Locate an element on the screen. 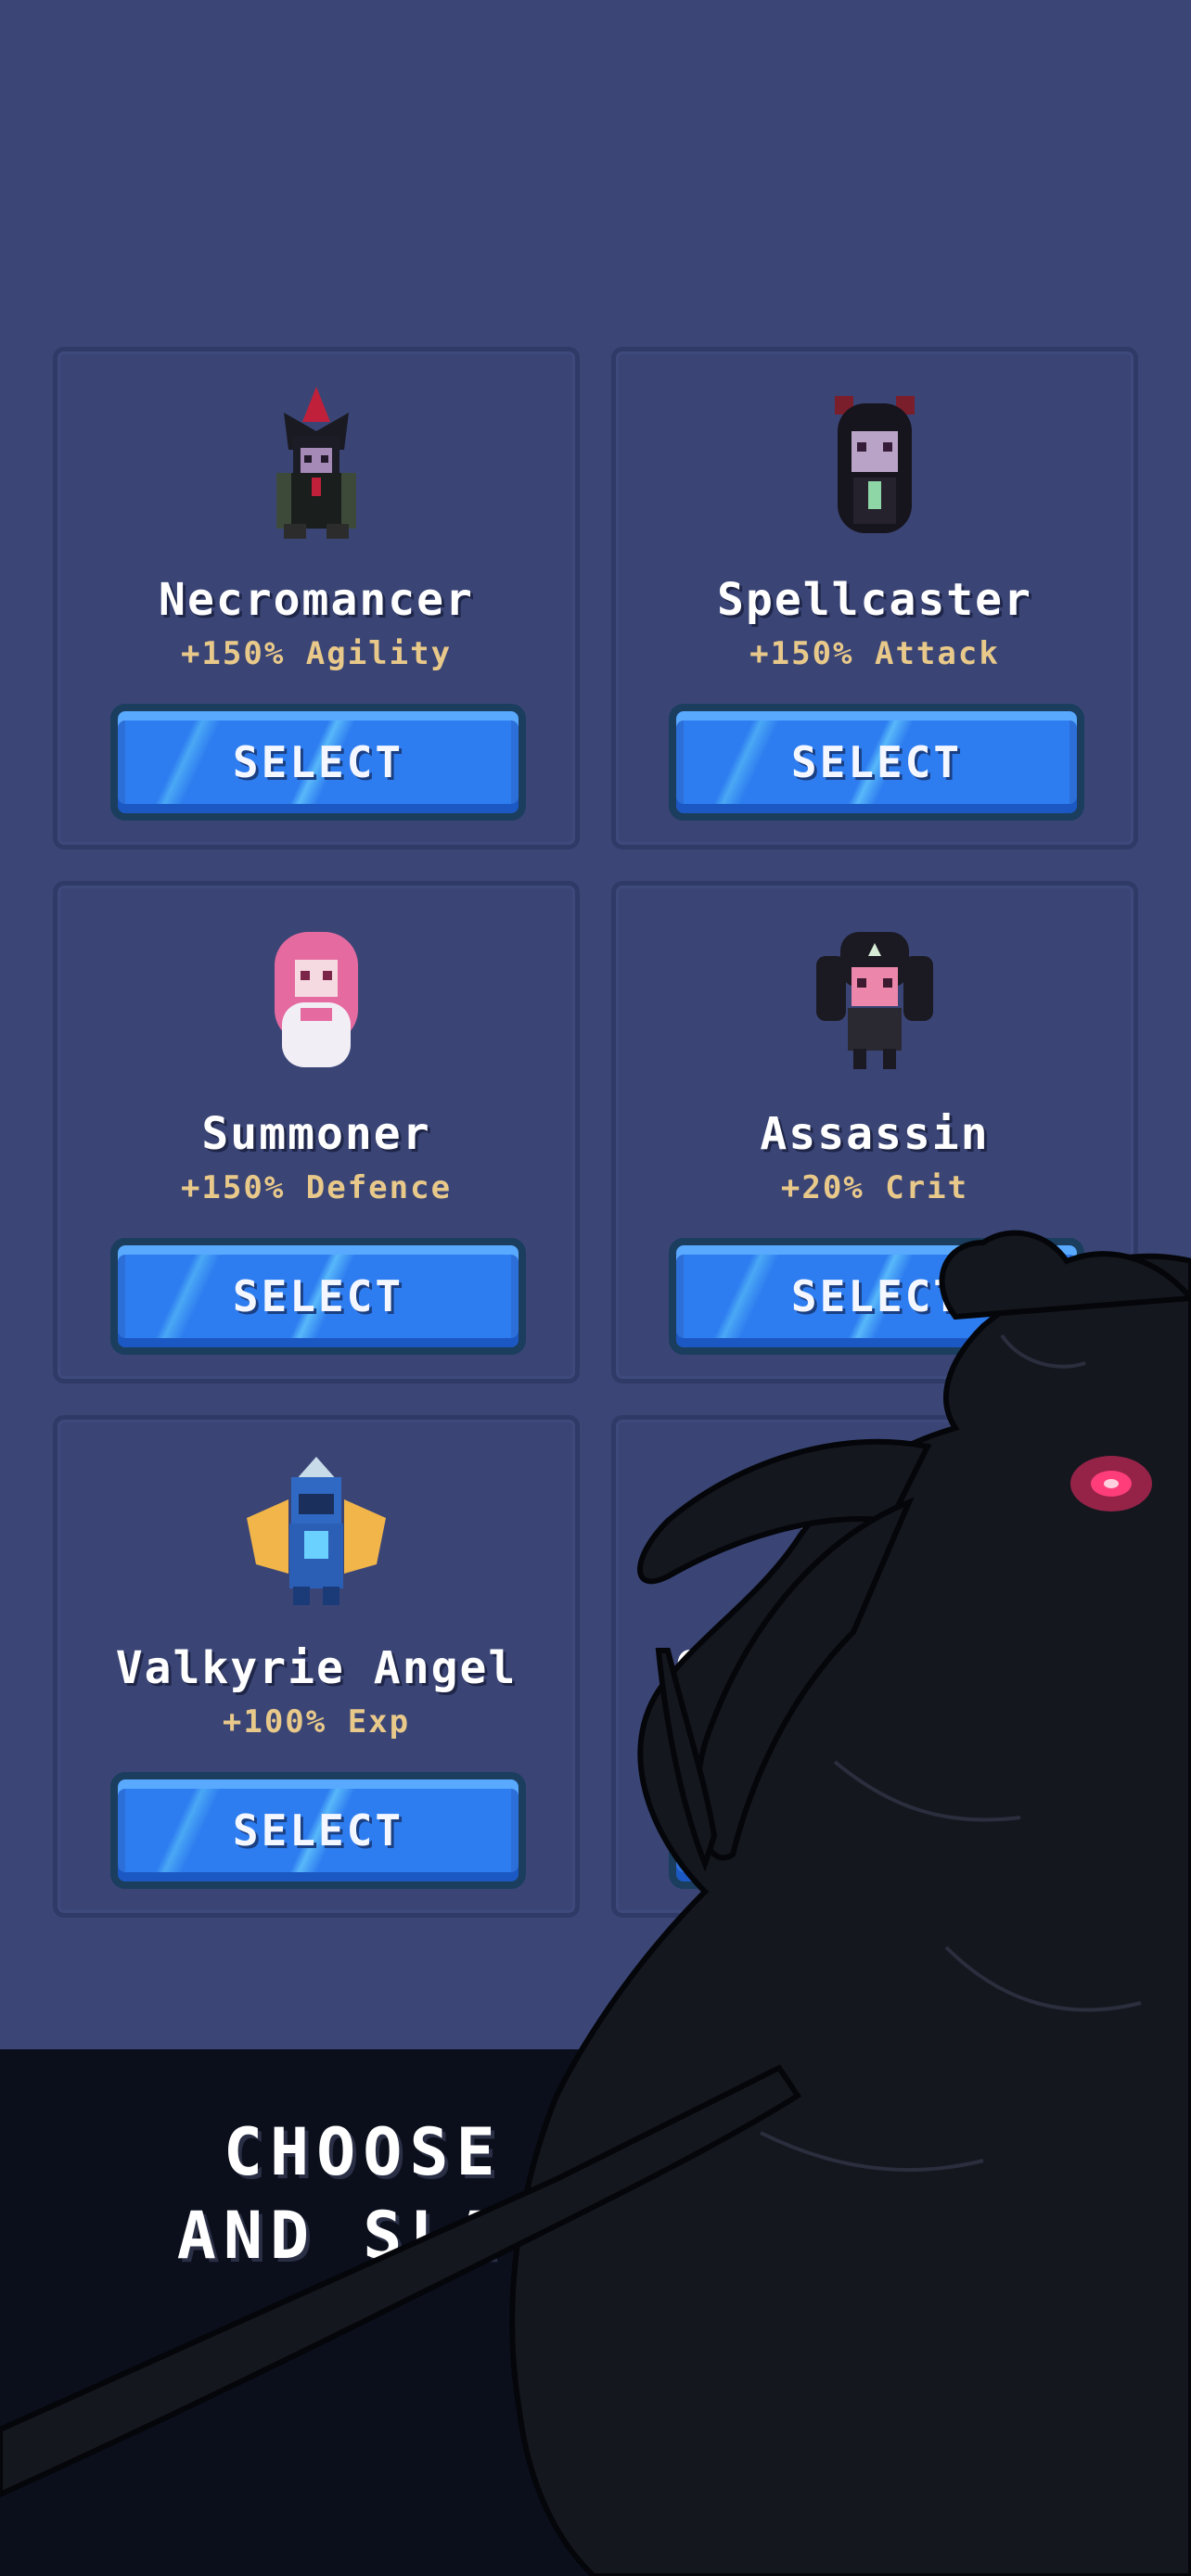  hero-bonus: +50% Item Drop is located at coordinates (874, 1722).